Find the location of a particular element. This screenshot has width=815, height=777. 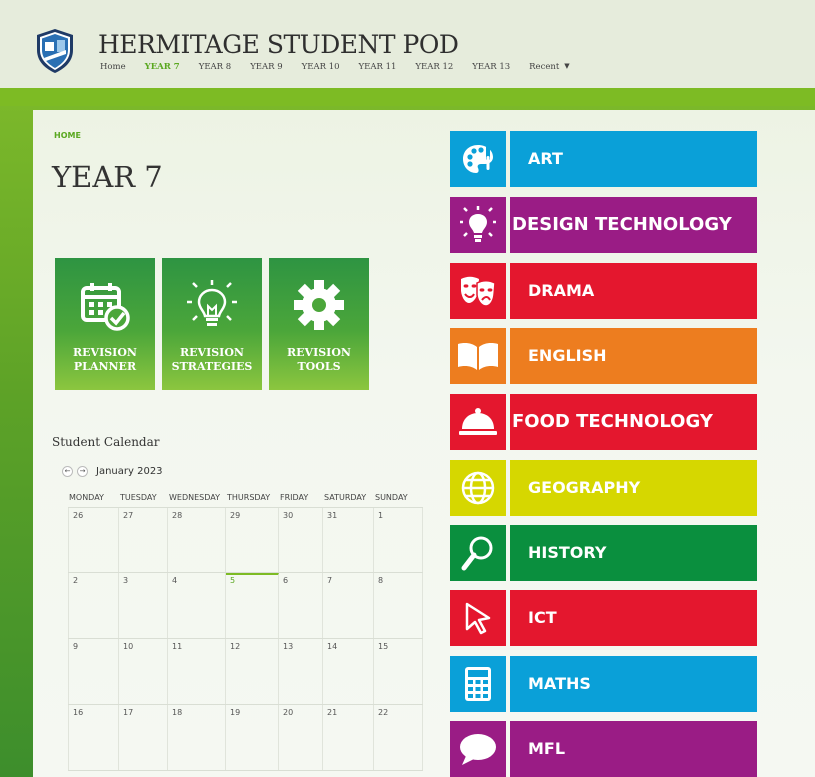

calendar-week-row: 16 17 18 19 20 21 22 is located at coordinates (245, 738).